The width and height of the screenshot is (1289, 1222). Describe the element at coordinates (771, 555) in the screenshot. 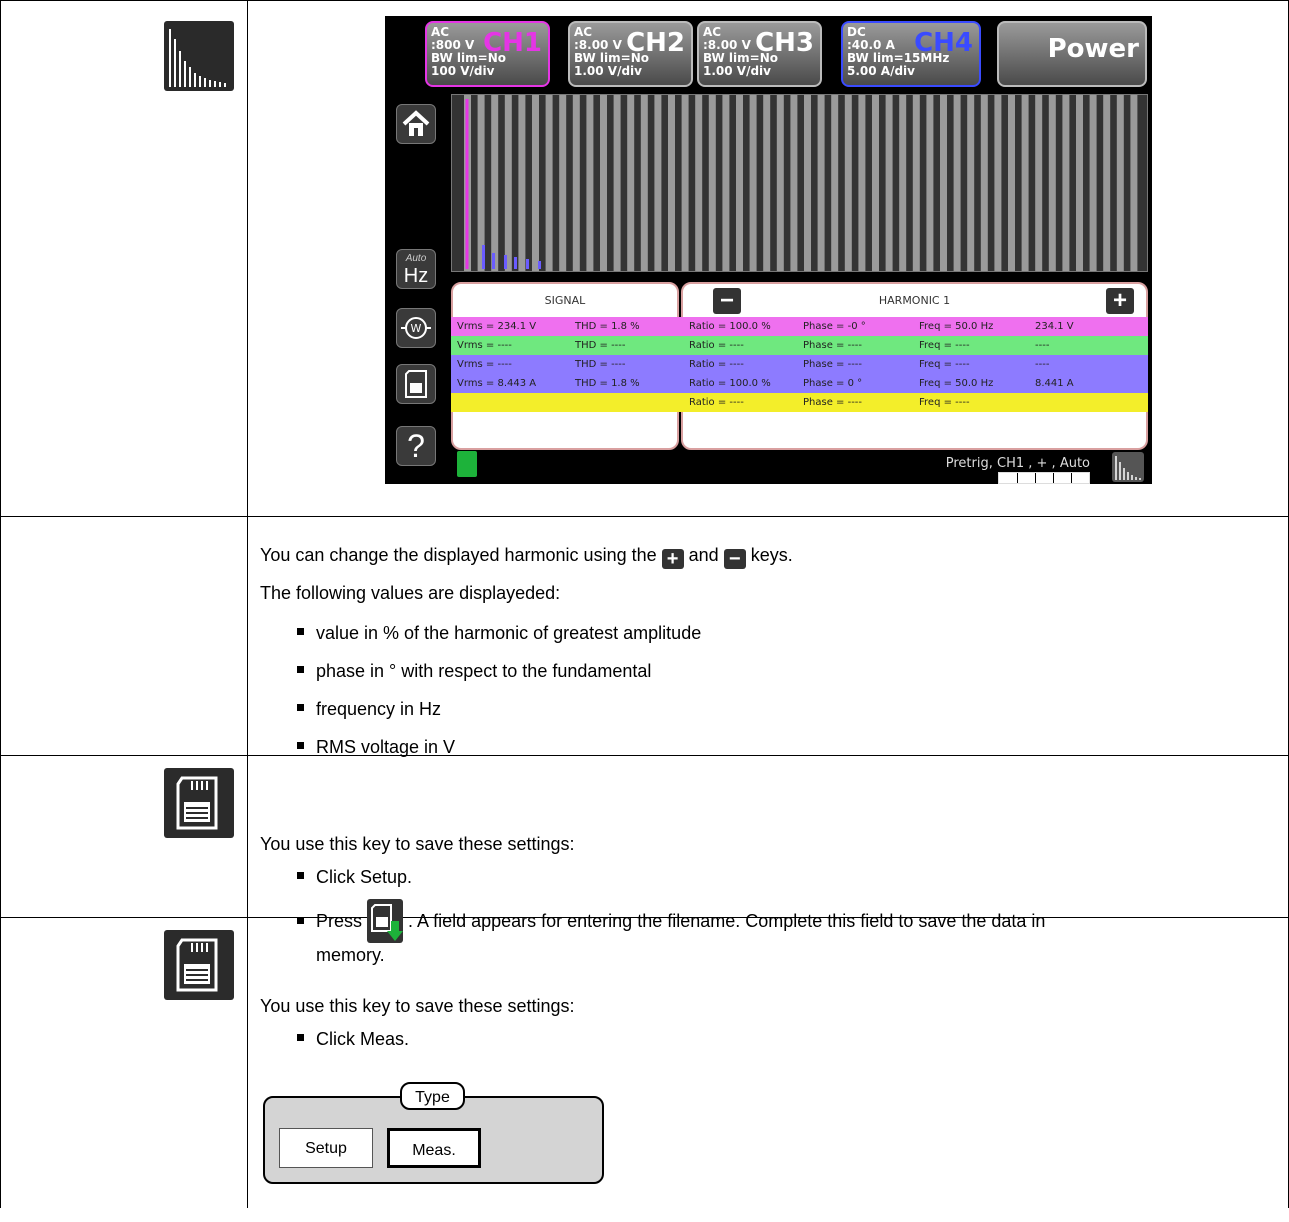

I see `keys-text: keys.` at that location.